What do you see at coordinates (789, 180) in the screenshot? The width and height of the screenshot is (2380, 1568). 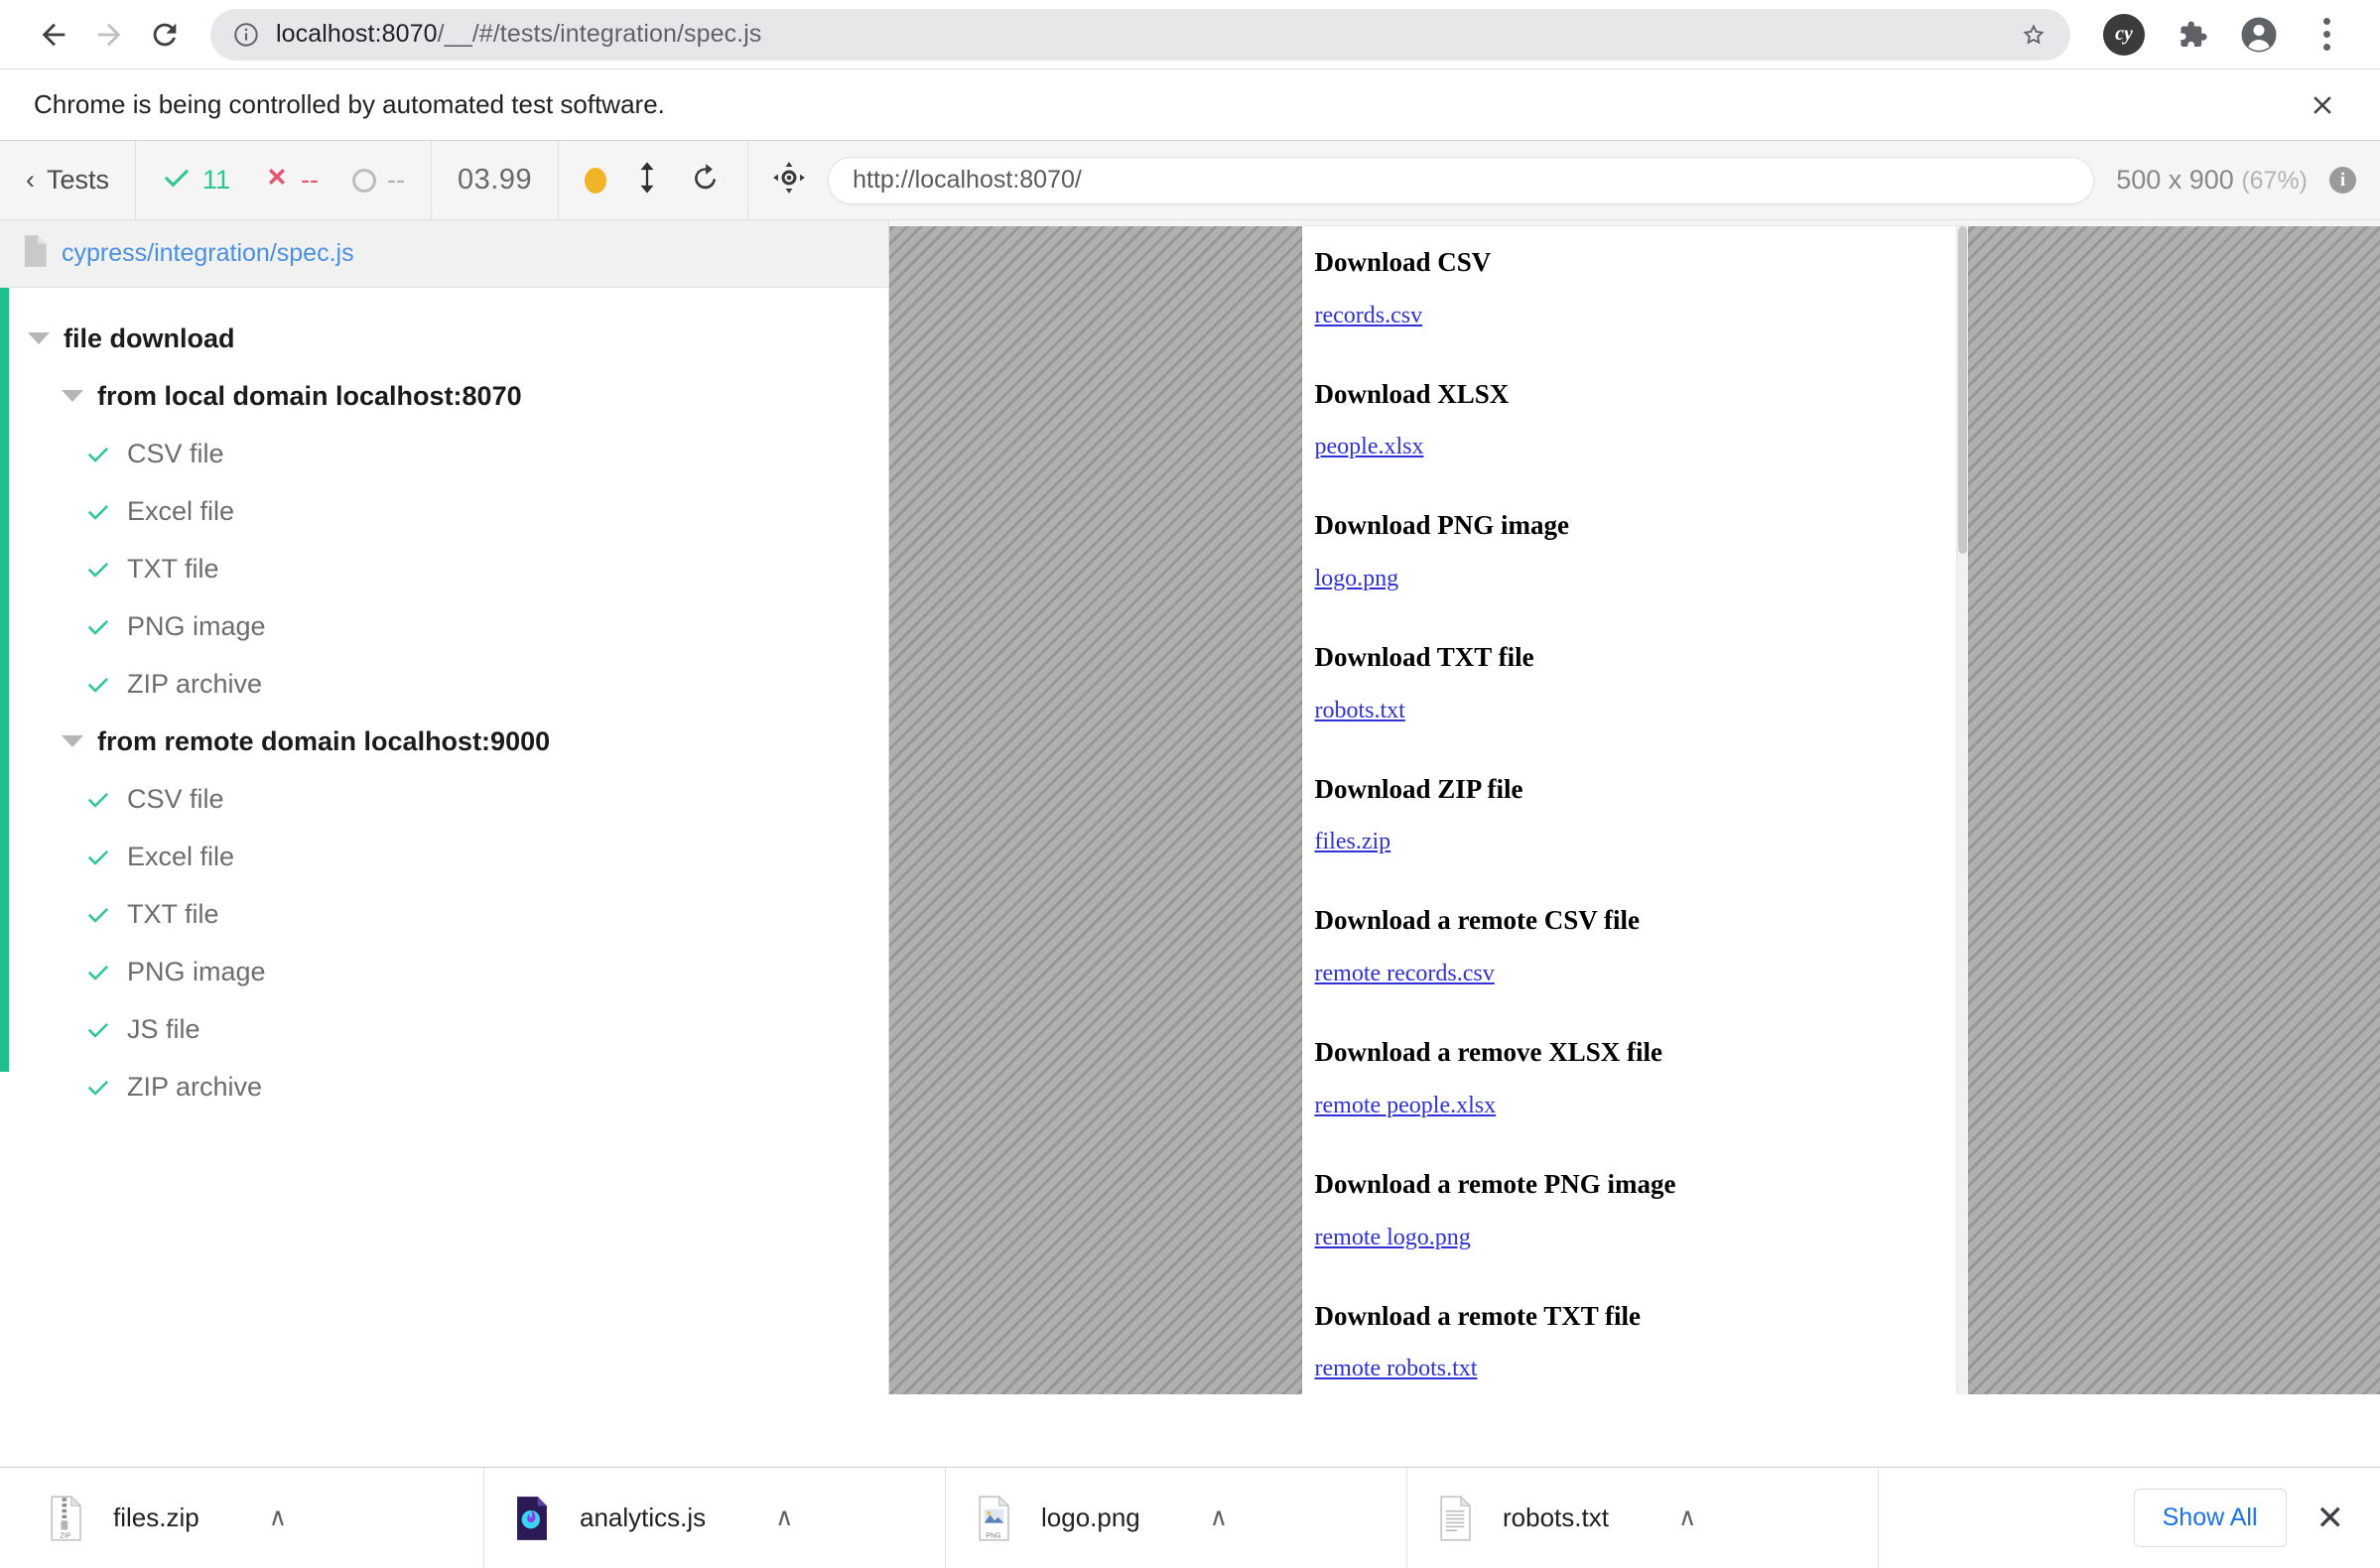 I see `selector-playground-icon` at bounding box center [789, 180].